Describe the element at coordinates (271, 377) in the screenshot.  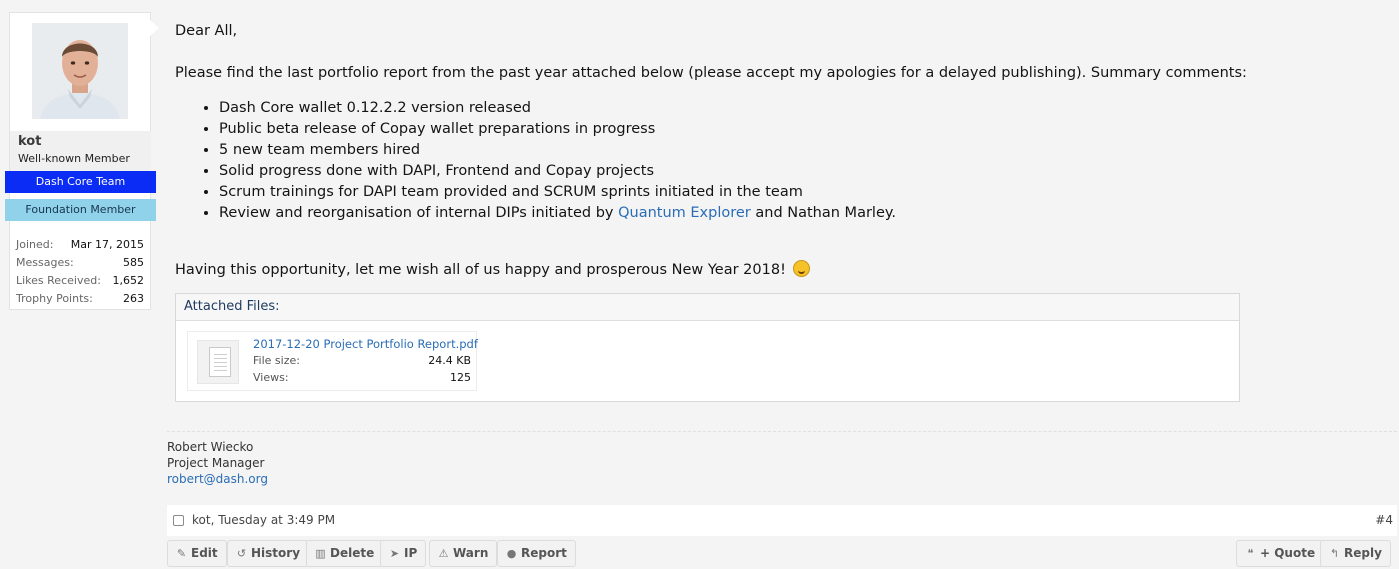
I see `file-views-label: Views:` at that location.